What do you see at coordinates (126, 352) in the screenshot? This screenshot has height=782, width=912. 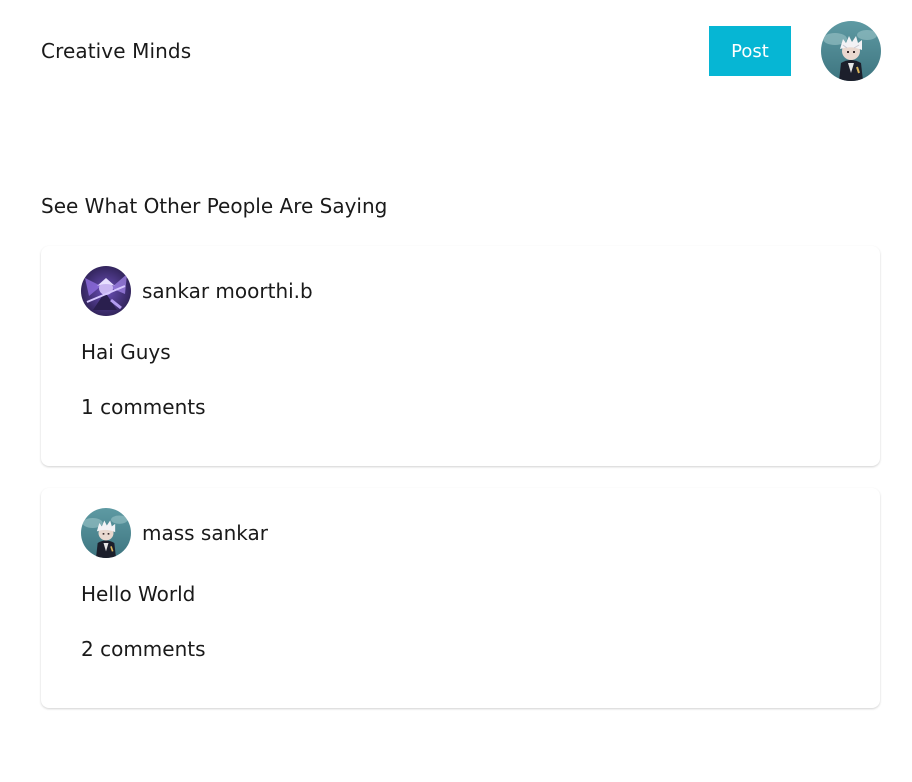 I see `post-text: Hai Guys` at bounding box center [126, 352].